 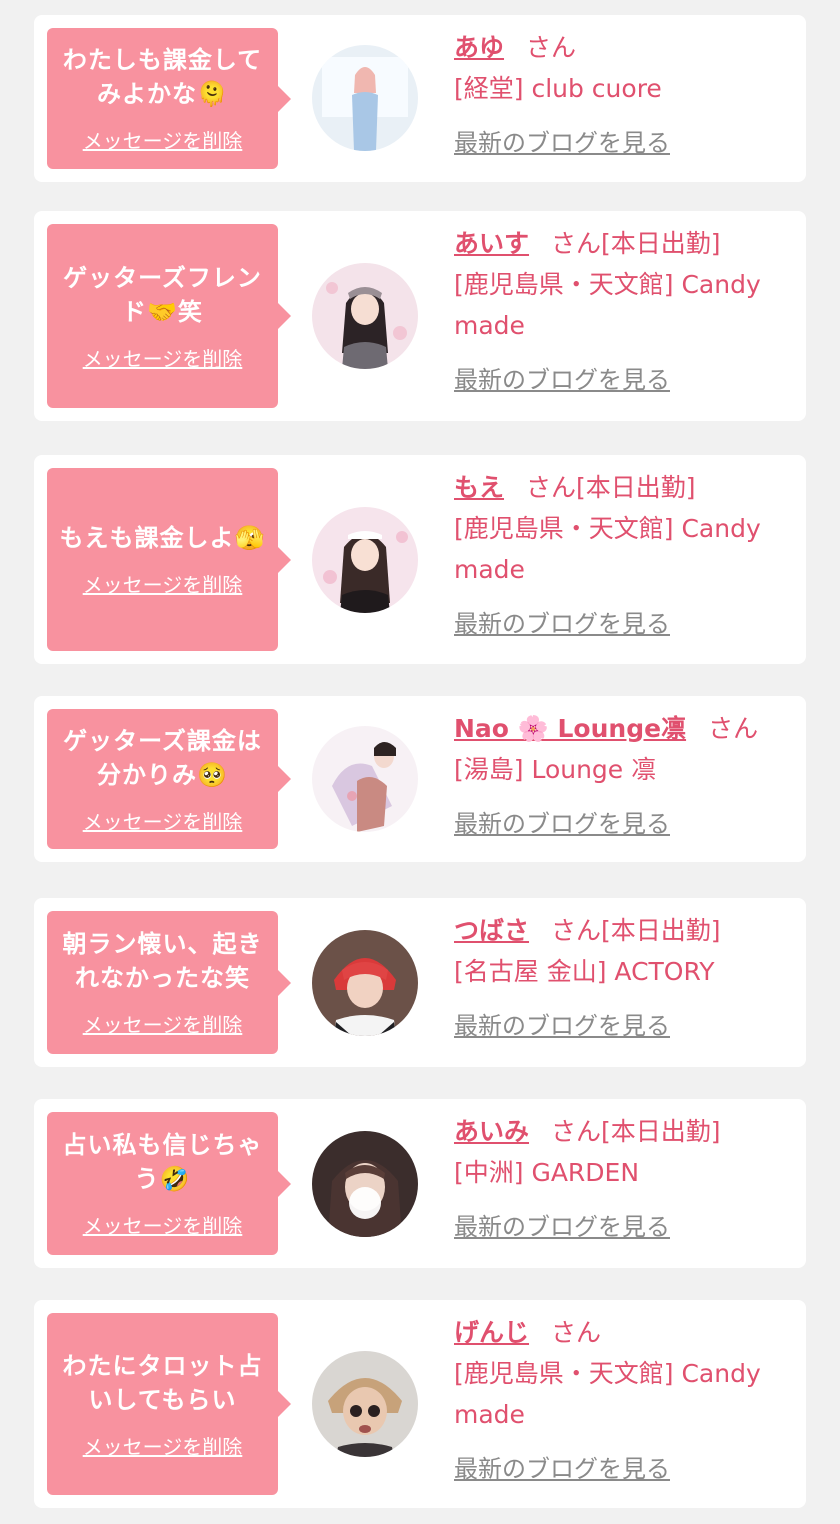 What do you see at coordinates (162, 1162) in the screenshot?
I see `comment-text: 占い私も信じちゃ う🤣` at bounding box center [162, 1162].